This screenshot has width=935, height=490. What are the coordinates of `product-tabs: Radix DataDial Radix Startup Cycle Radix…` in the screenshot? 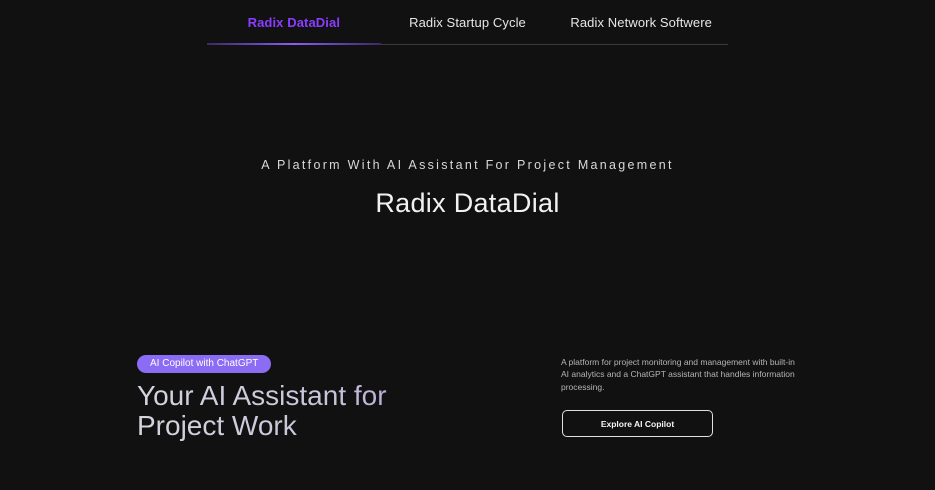 It's located at (467, 22).